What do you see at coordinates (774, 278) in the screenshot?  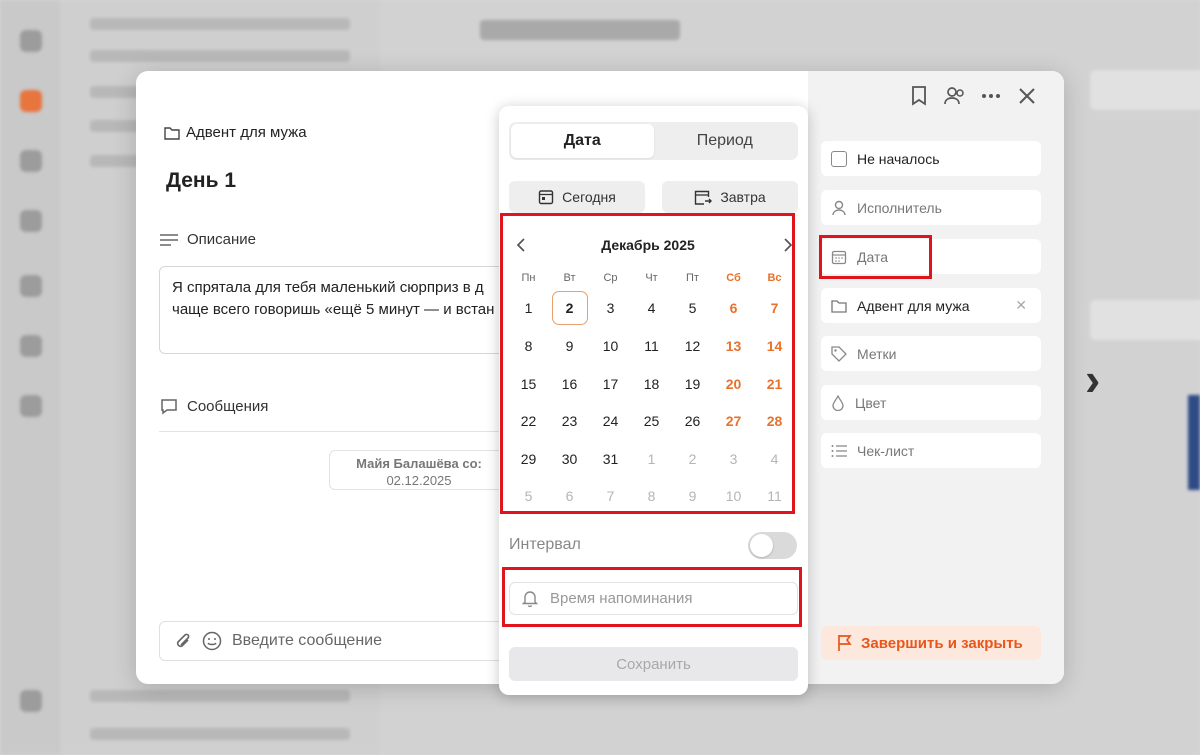 I see `weekday: Вс` at bounding box center [774, 278].